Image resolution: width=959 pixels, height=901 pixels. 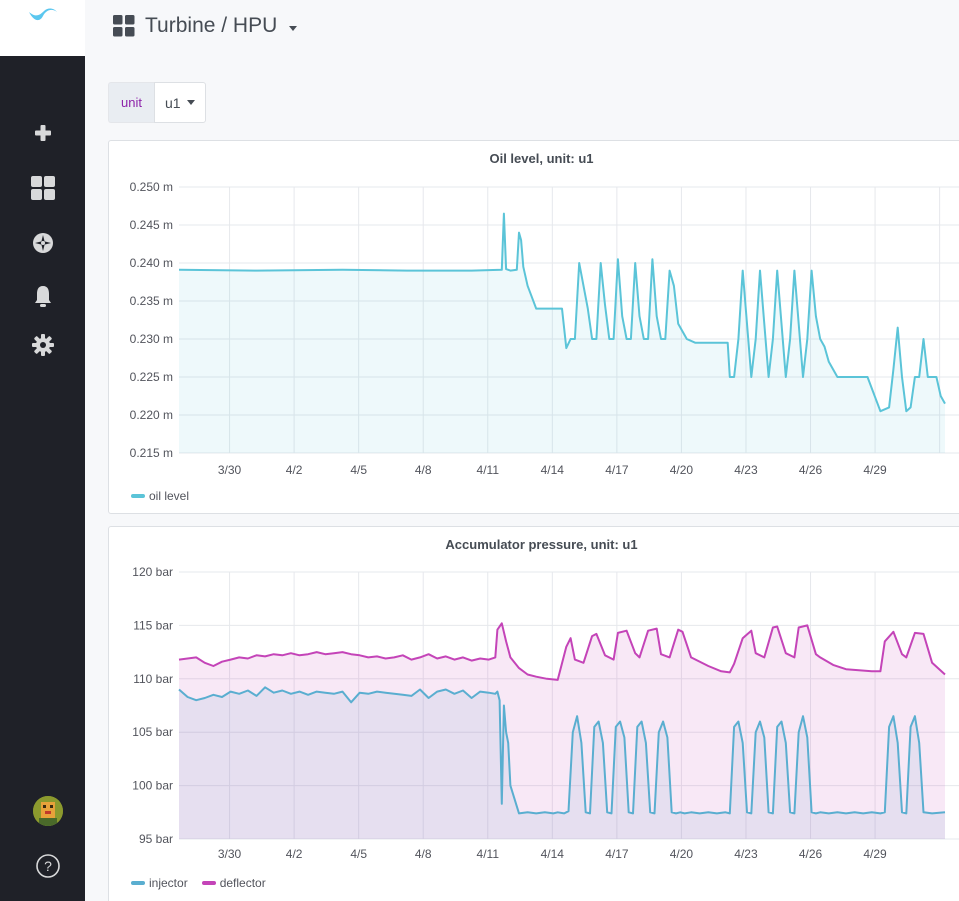 What do you see at coordinates (169, 496) in the screenshot?
I see `legend-label: oil level` at bounding box center [169, 496].